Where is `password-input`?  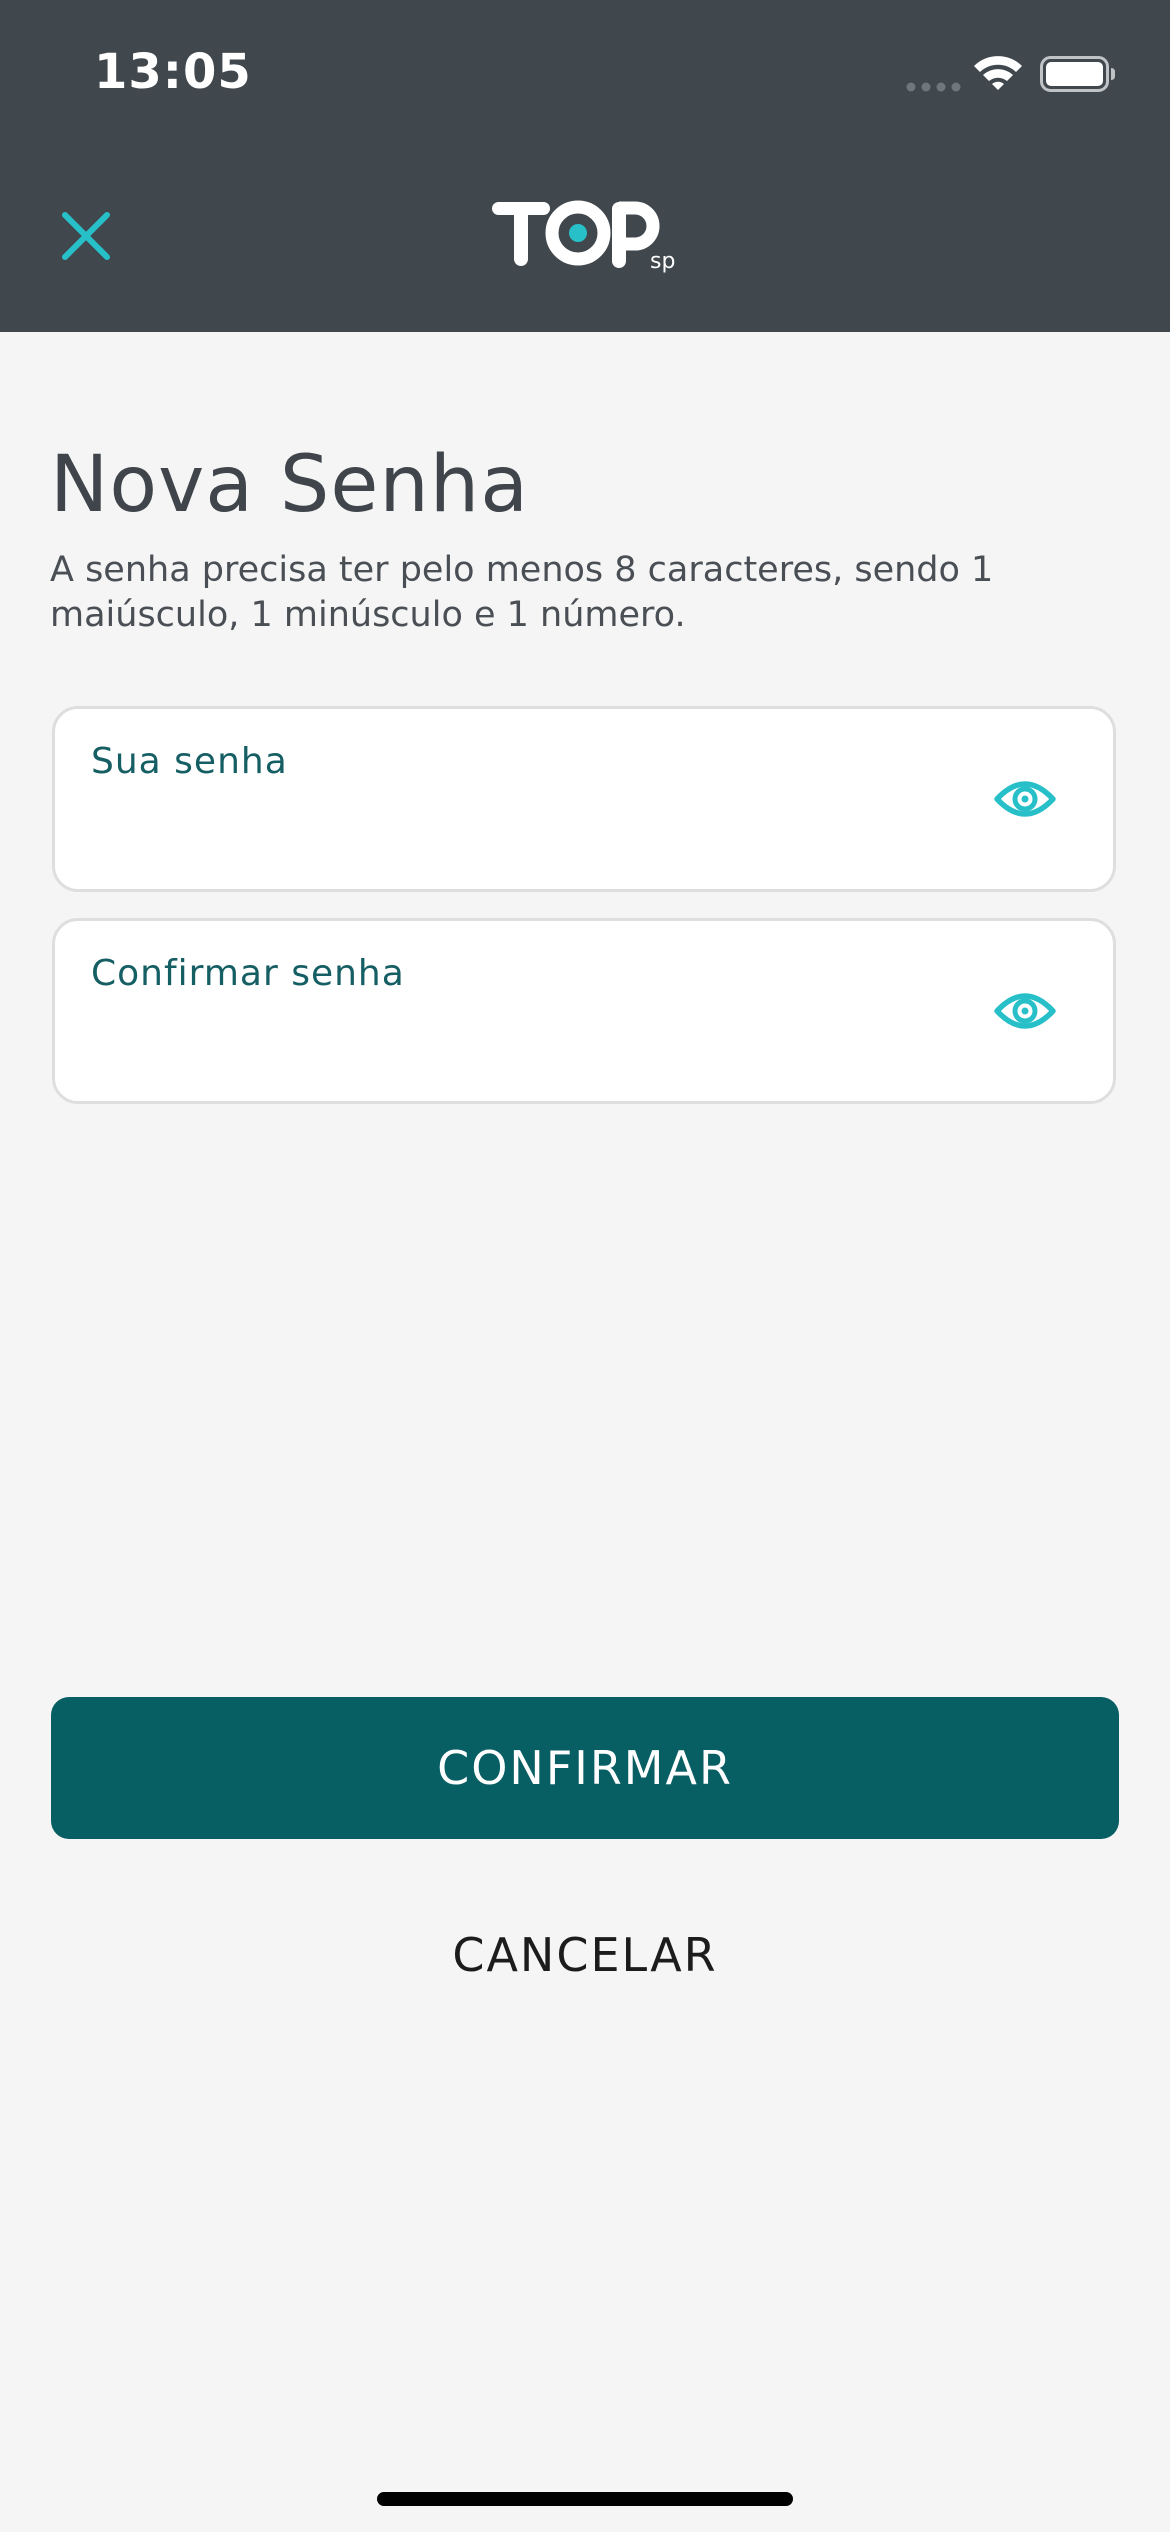 password-input is located at coordinates (533, 830).